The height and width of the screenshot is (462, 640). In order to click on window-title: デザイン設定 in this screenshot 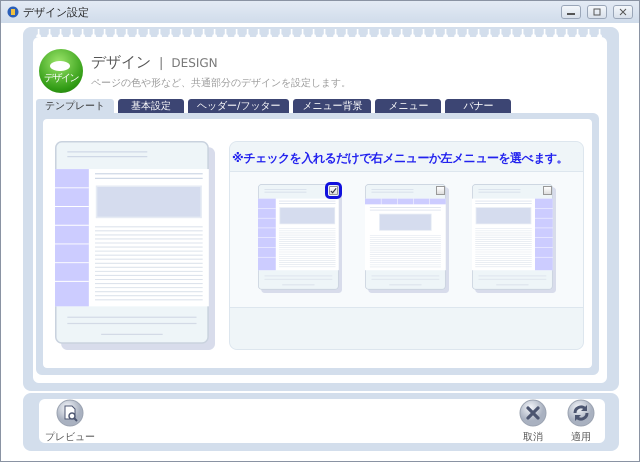, I will do `click(56, 12)`.